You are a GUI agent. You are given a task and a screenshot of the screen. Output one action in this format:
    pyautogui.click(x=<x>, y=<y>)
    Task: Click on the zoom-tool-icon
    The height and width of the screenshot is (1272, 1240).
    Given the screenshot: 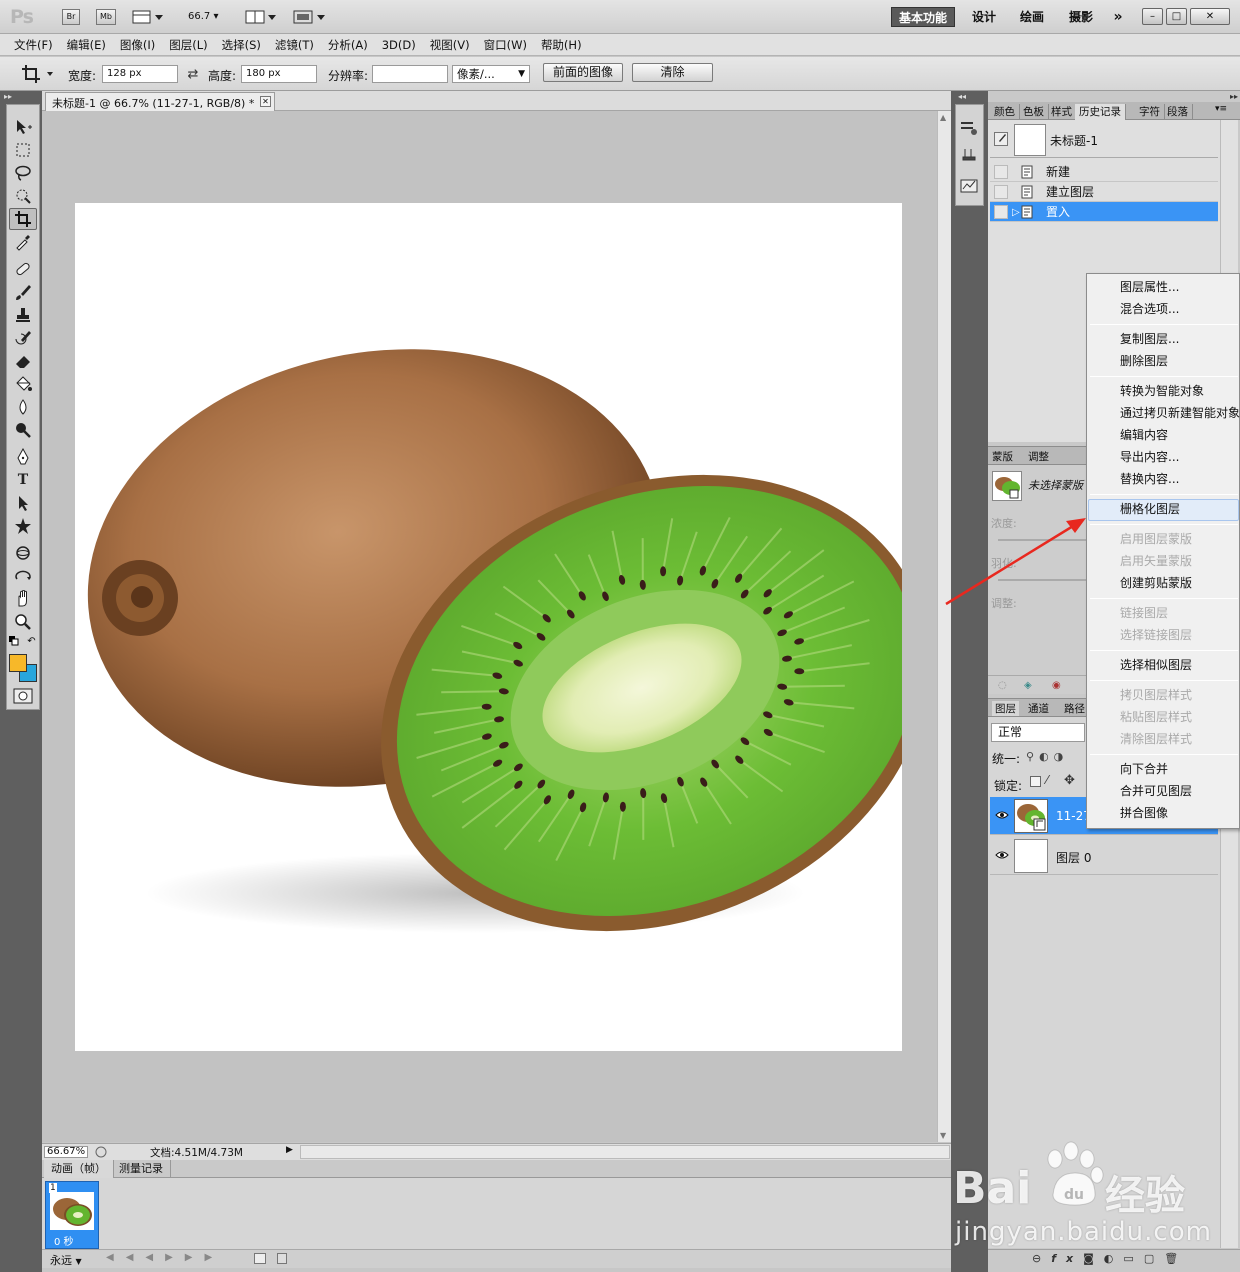 What is the action you would take?
    pyautogui.click(x=23, y=622)
    